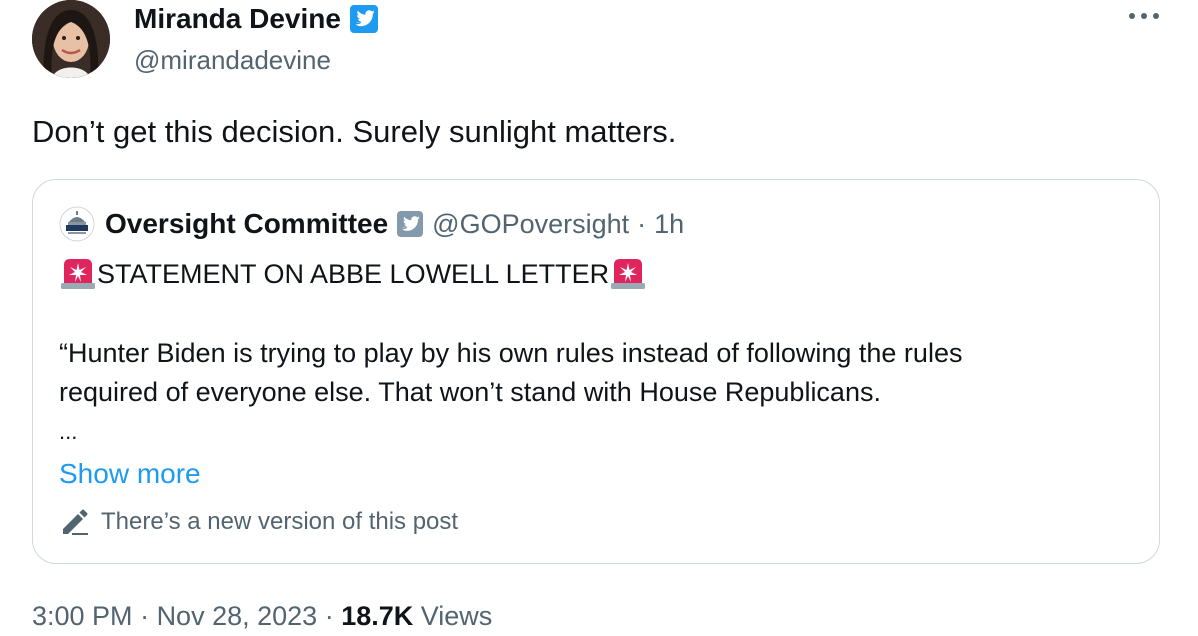  What do you see at coordinates (363, 19) in the screenshot?
I see `verified-badge-icon` at bounding box center [363, 19].